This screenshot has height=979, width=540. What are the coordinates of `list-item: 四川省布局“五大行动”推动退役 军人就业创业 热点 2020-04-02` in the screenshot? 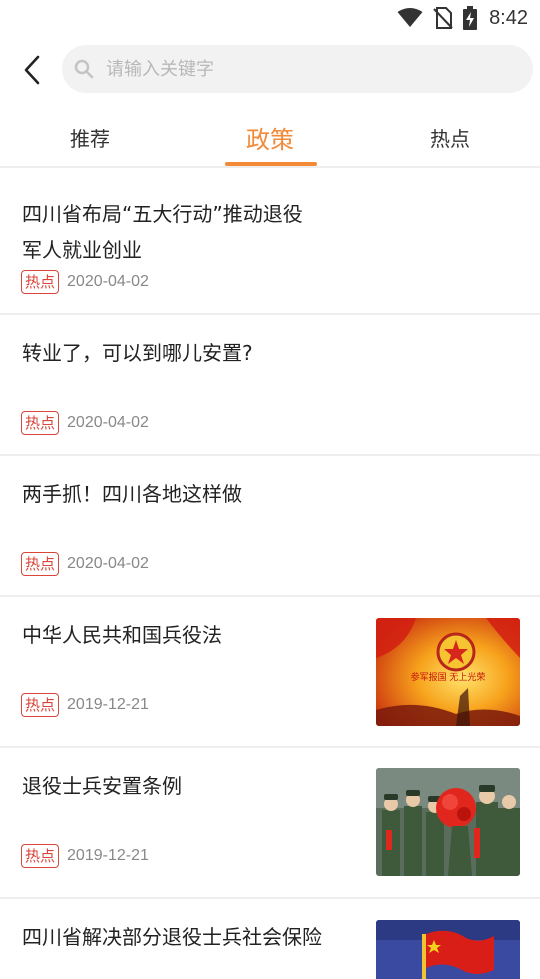 It's located at (270, 242).